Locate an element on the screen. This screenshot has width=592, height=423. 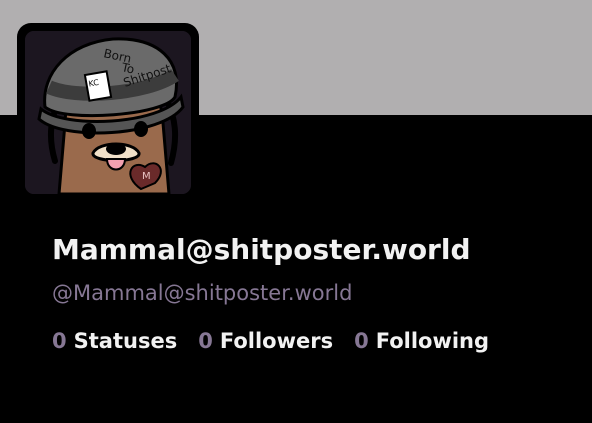
heart-text: M is located at coordinates (146, 176).